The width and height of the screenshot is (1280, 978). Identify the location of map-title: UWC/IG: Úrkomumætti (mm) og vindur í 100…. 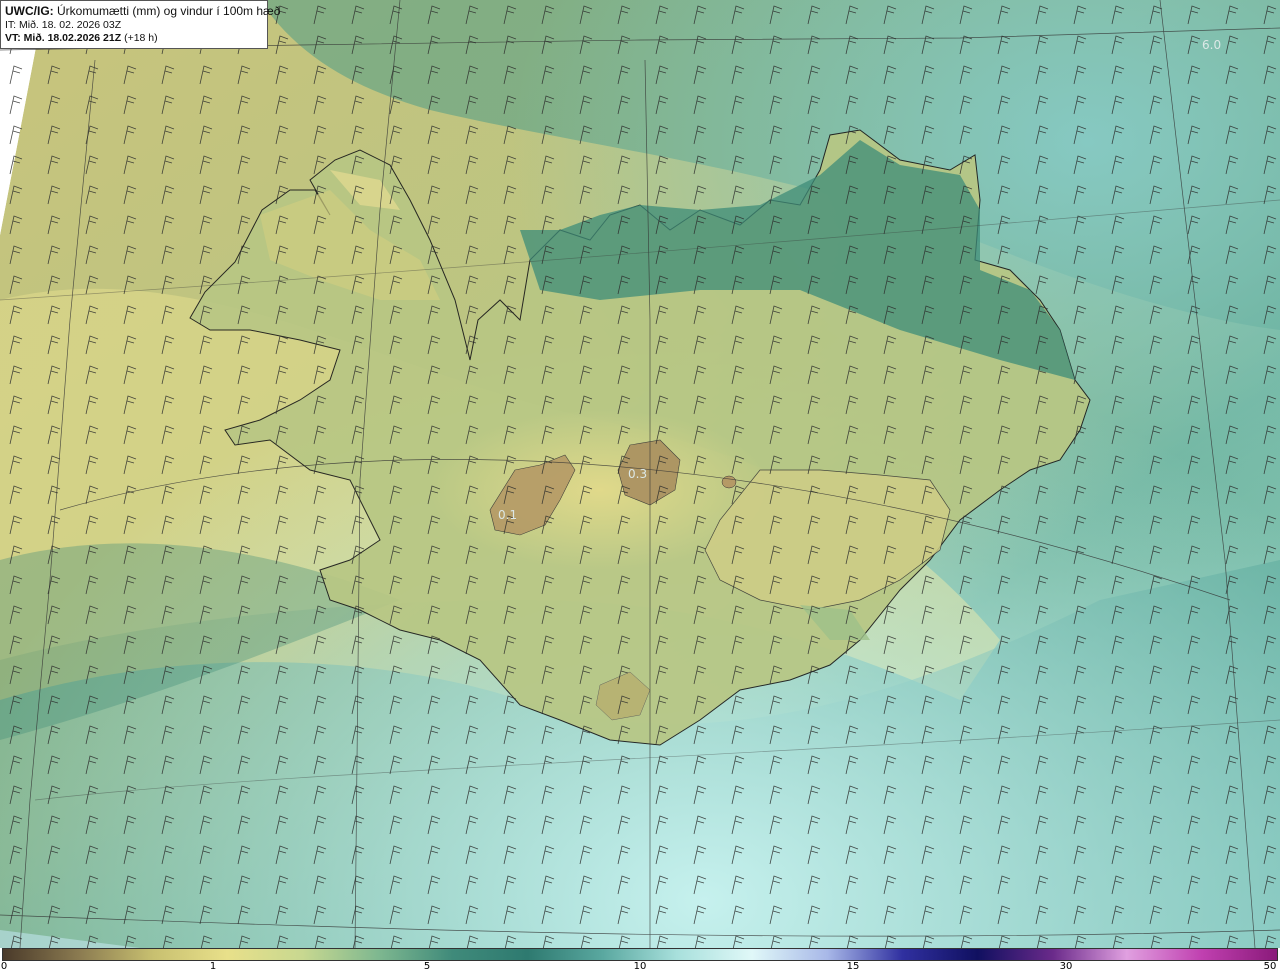
(142, 11).